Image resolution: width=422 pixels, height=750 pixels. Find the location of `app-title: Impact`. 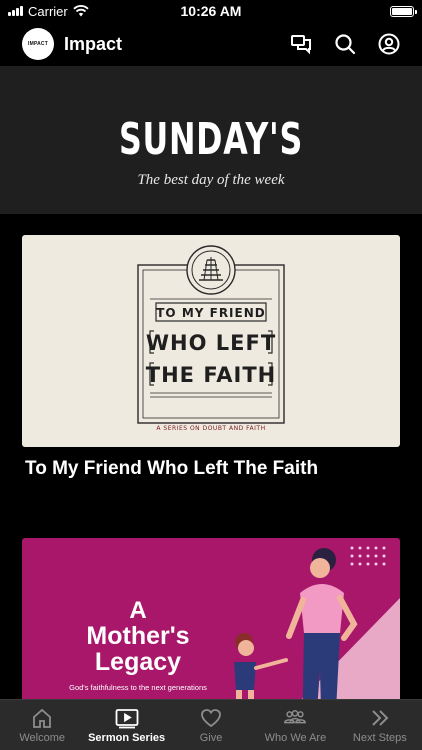

app-title: Impact is located at coordinates (93, 43).